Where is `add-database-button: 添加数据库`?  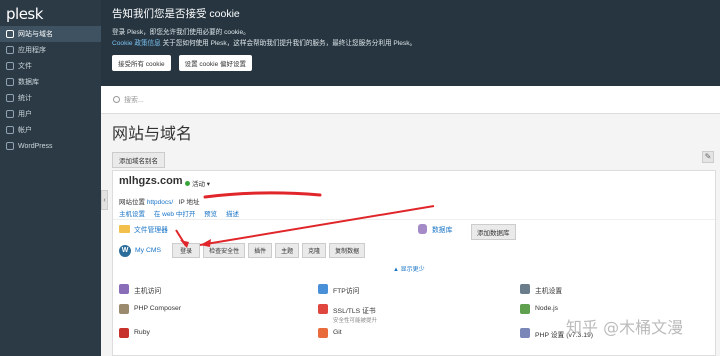
add-database-button: 添加数据库 is located at coordinates (493, 232).